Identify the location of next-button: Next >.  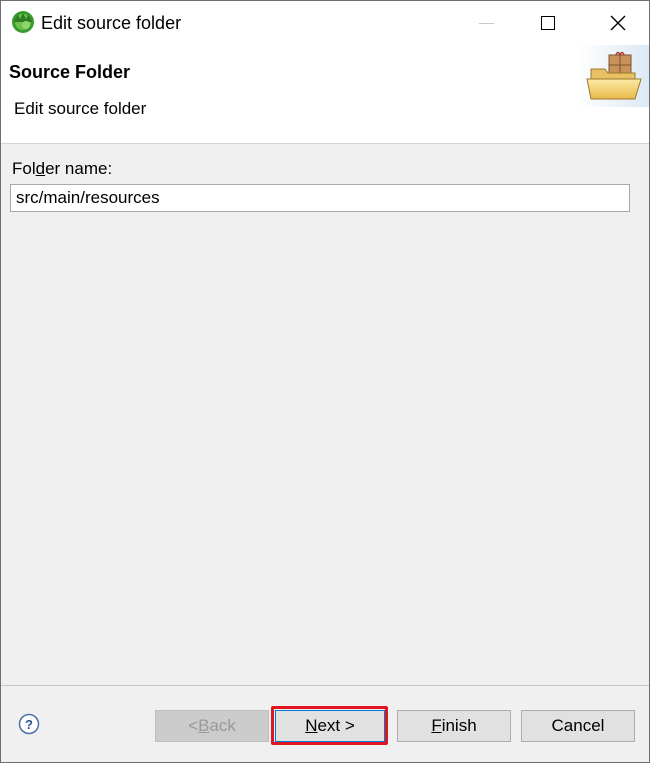
(330, 726).